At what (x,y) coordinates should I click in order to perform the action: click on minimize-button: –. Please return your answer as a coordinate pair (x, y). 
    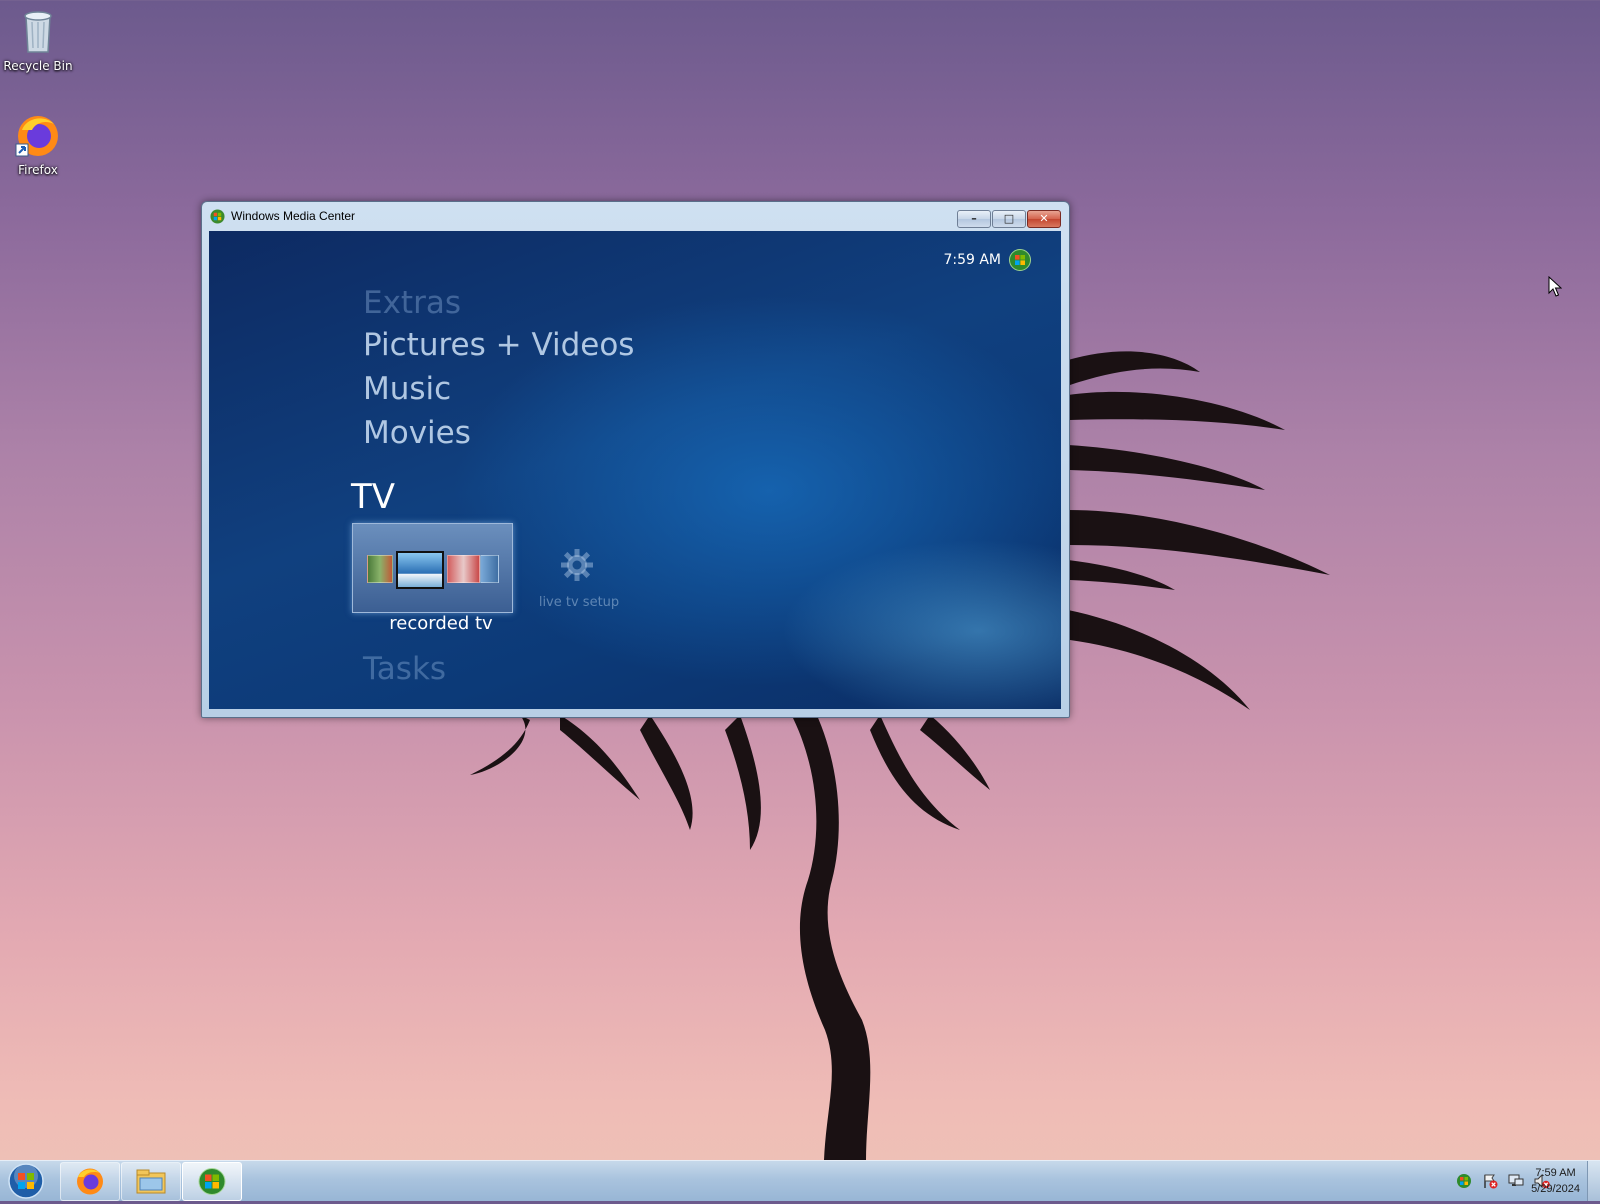
    Looking at the image, I should click on (974, 219).